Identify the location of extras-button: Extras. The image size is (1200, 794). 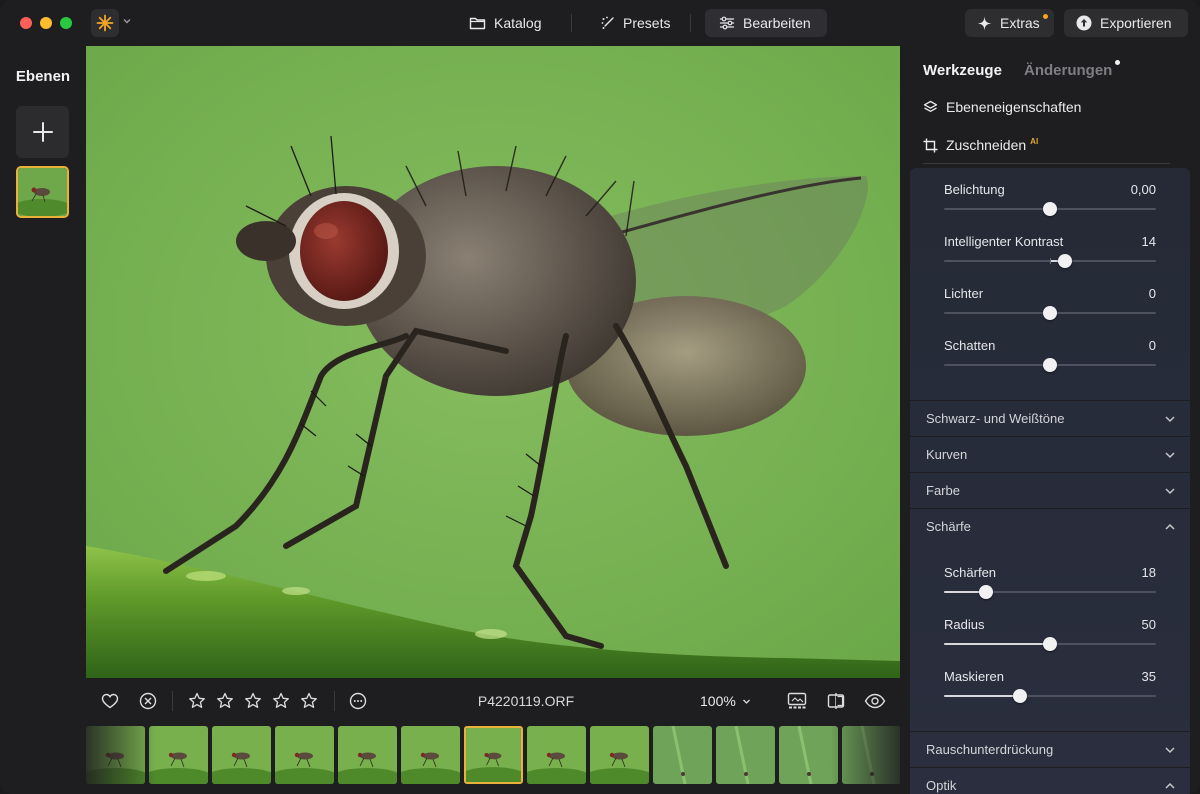
(1009, 23).